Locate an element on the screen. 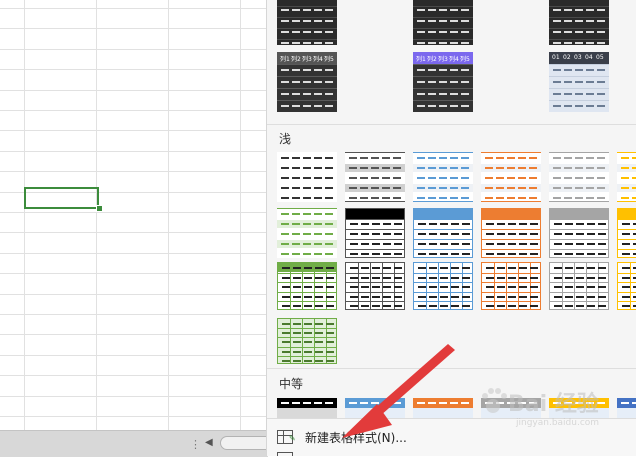 The width and height of the screenshot is (636, 457). fill-handle is located at coordinates (99, 208).